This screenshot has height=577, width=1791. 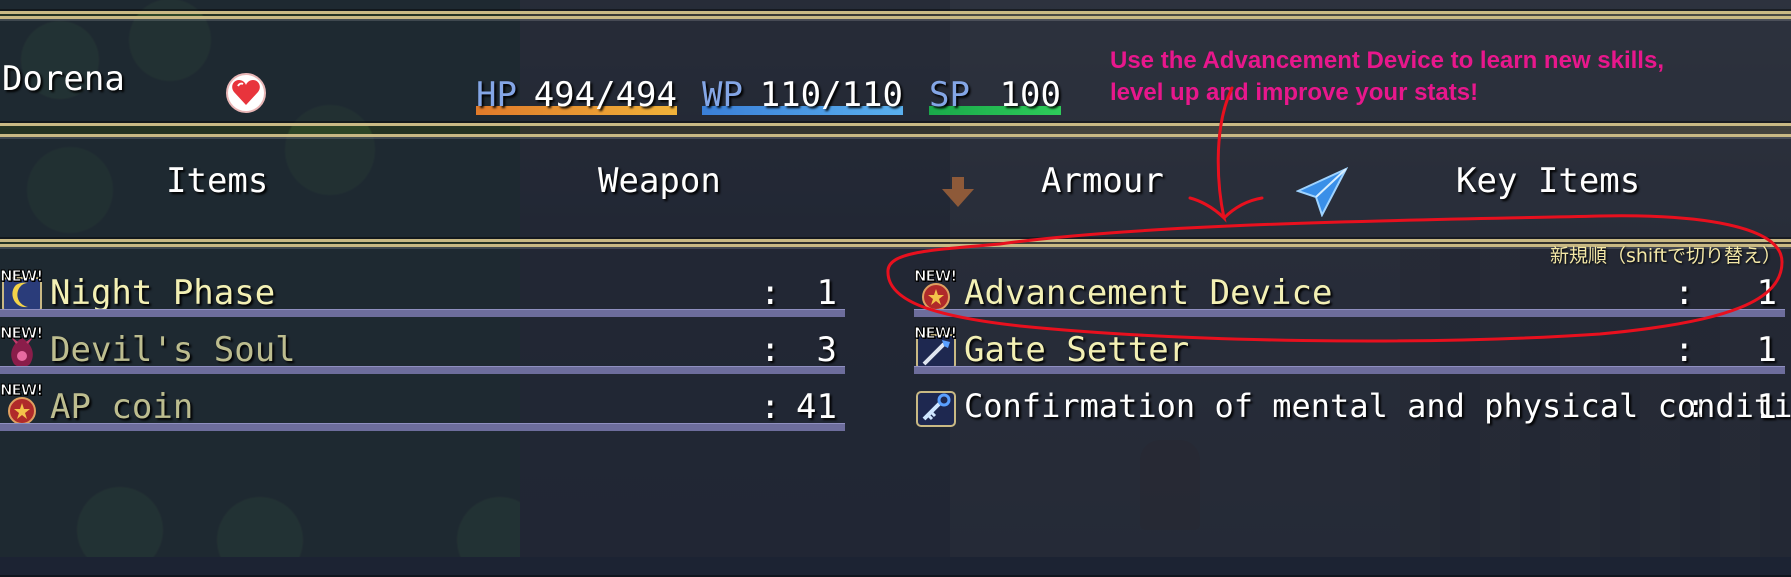 What do you see at coordinates (958, 192) in the screenshot?
I see `down-arrow-icon` at bounding box center [958, 192].